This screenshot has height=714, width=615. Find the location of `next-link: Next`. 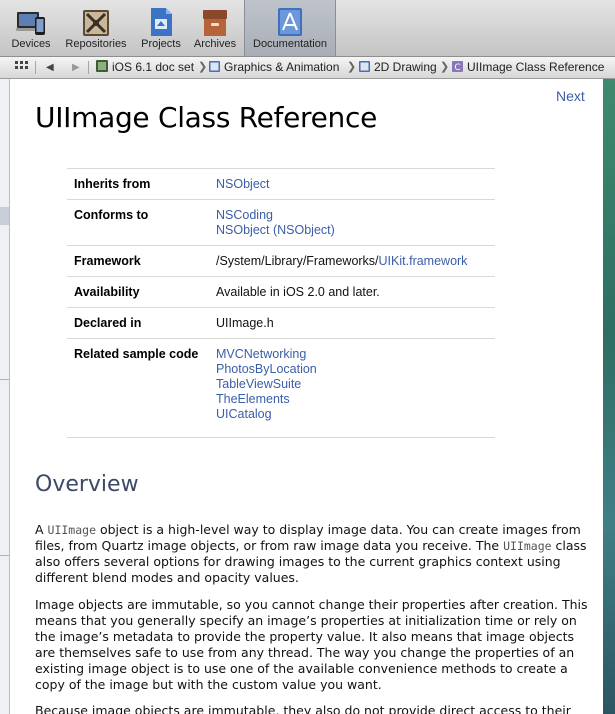

next-link: Next is located at coordinates (570, 96).